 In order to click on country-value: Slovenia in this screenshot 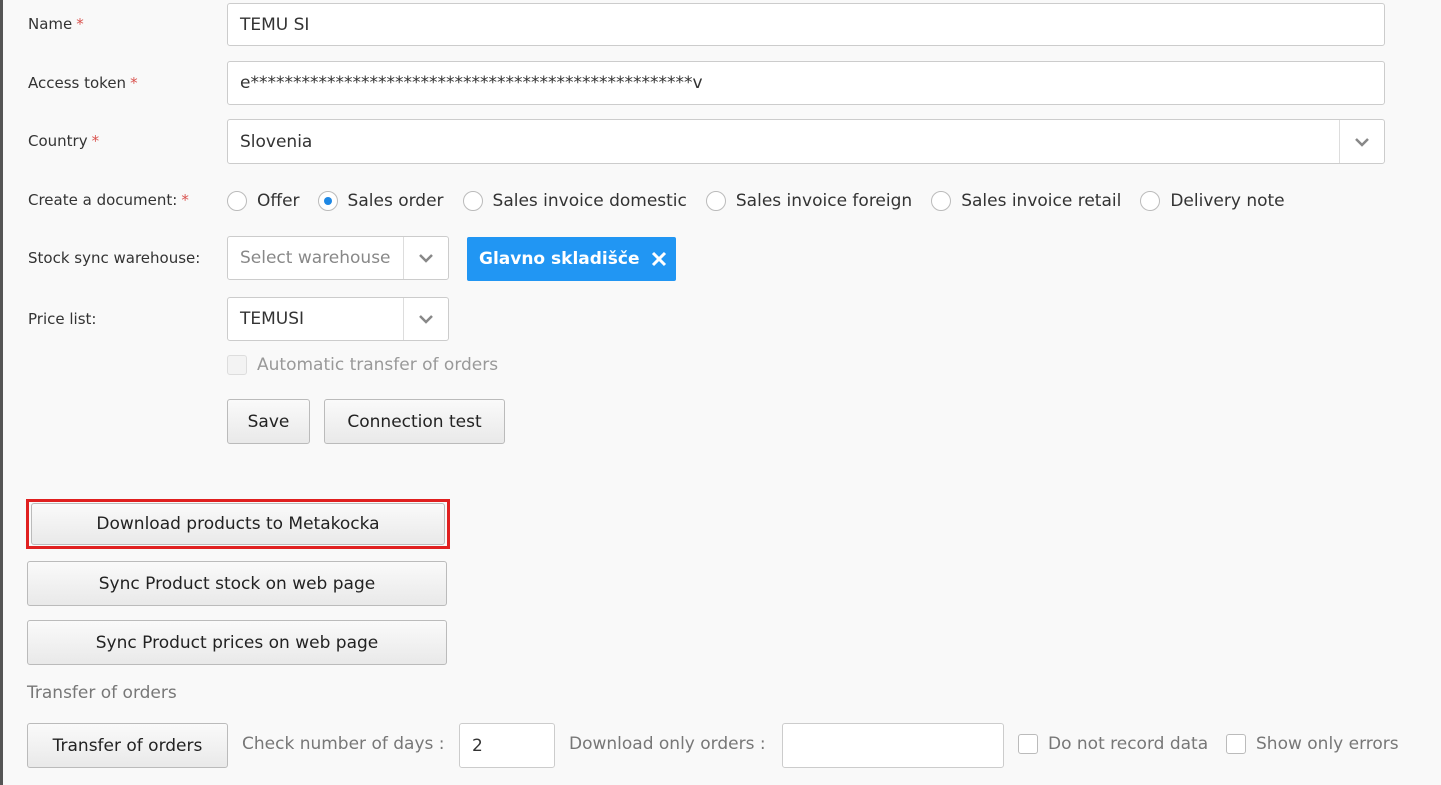, I will do `click(276, 141)`.